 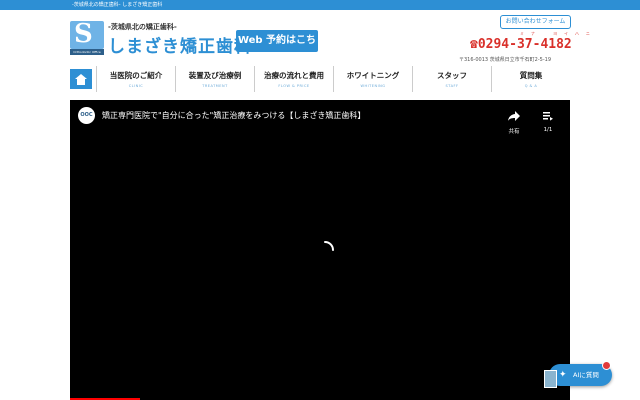 What do you see at coordinates (514, 132) in the screenshot?
I see `share-label: 共有` at bounding box center [514, 132].